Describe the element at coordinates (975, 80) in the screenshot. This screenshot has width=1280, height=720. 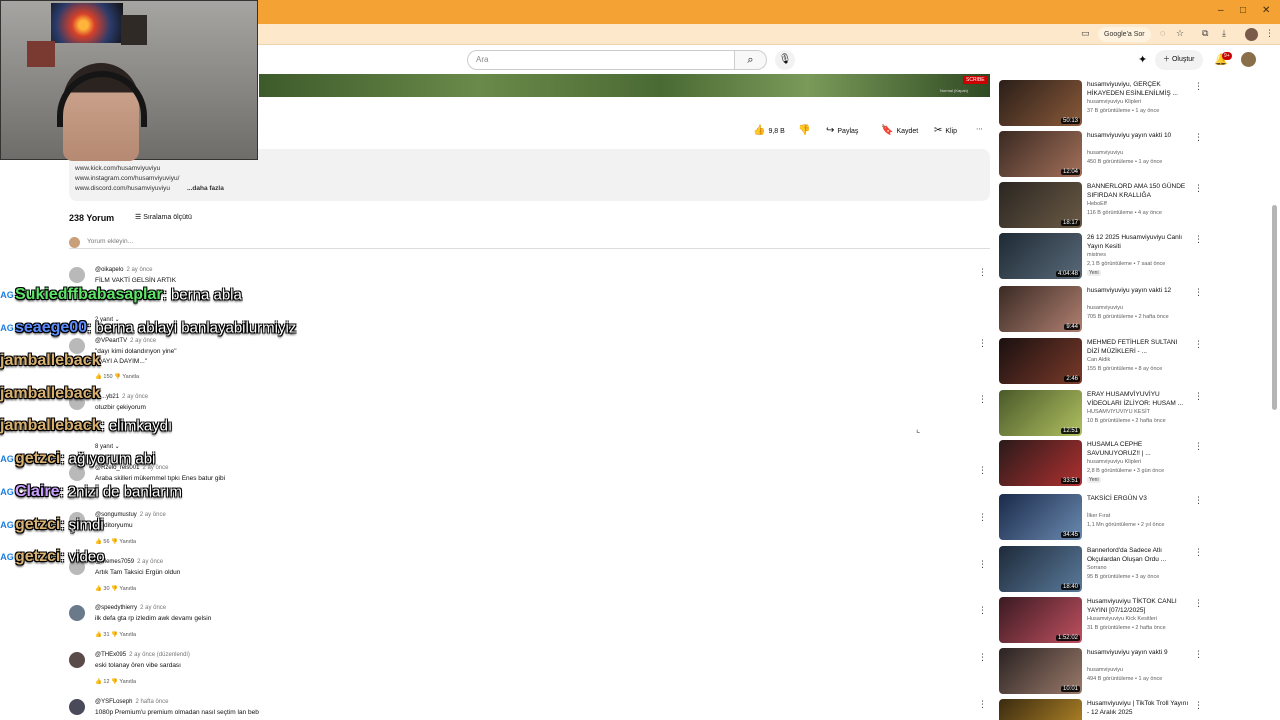
I see `video-subscribe-overlay: SCRIBE` at that location.